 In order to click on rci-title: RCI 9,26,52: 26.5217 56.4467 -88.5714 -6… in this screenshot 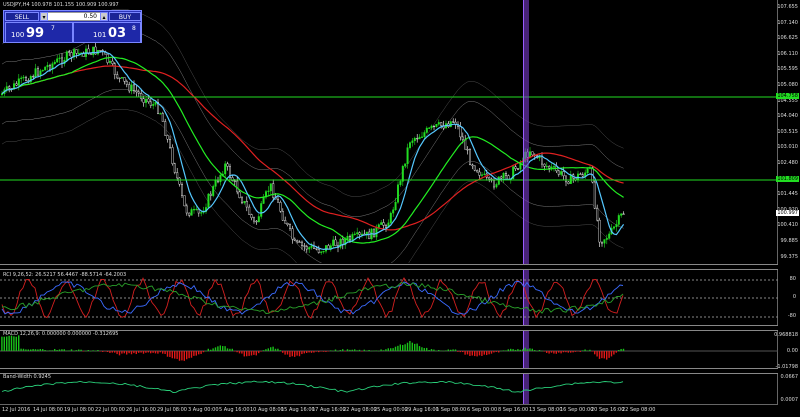, I will do `click(65, 275)`.